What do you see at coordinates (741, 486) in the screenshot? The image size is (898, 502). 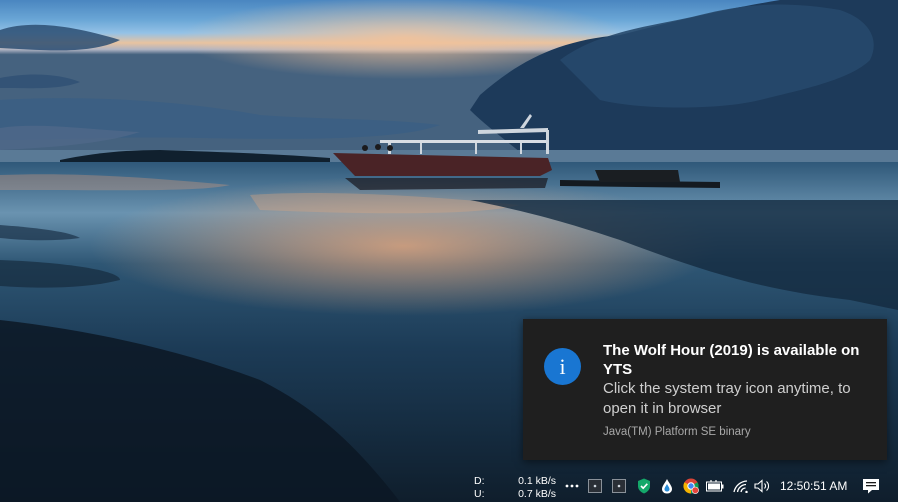 I see `wifi-icon` at bounding box center [741, 486].